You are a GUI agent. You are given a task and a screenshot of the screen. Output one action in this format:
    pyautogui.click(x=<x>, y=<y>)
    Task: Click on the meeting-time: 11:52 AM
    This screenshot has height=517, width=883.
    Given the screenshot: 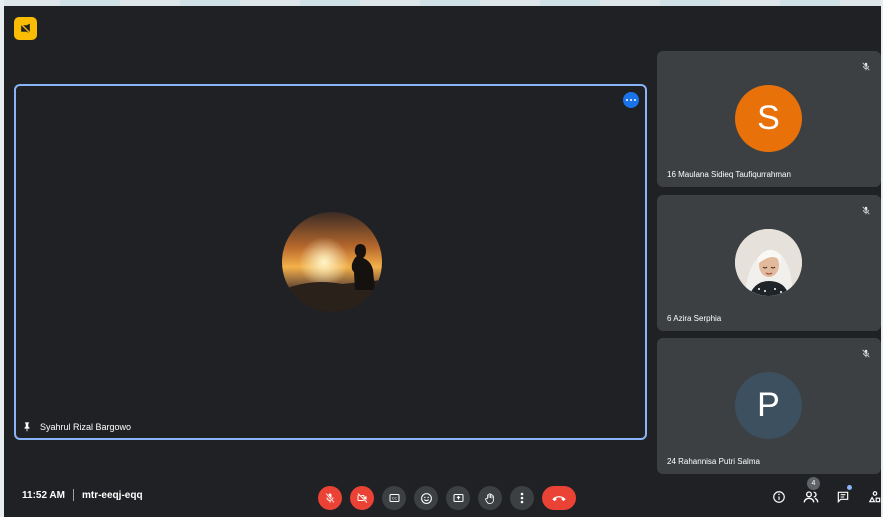 What is the action you would take?
    pyautogui.click(x=43, y=495)
    